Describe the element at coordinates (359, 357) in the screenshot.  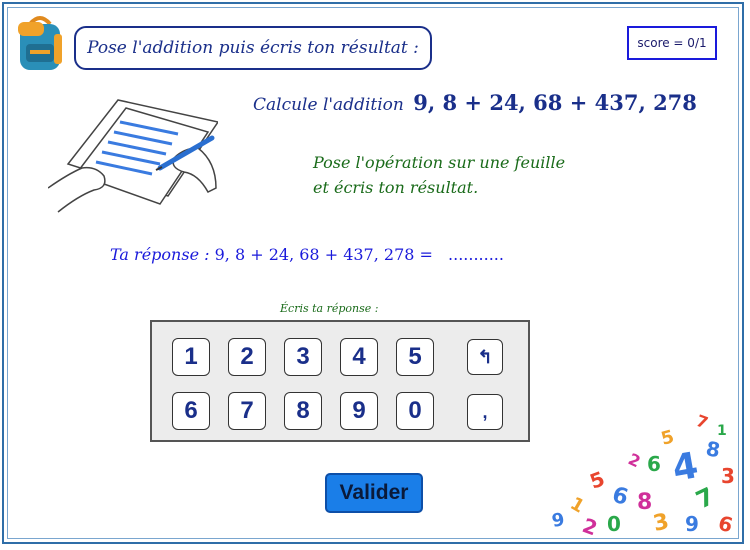
I see `key-4: 4` at that location.